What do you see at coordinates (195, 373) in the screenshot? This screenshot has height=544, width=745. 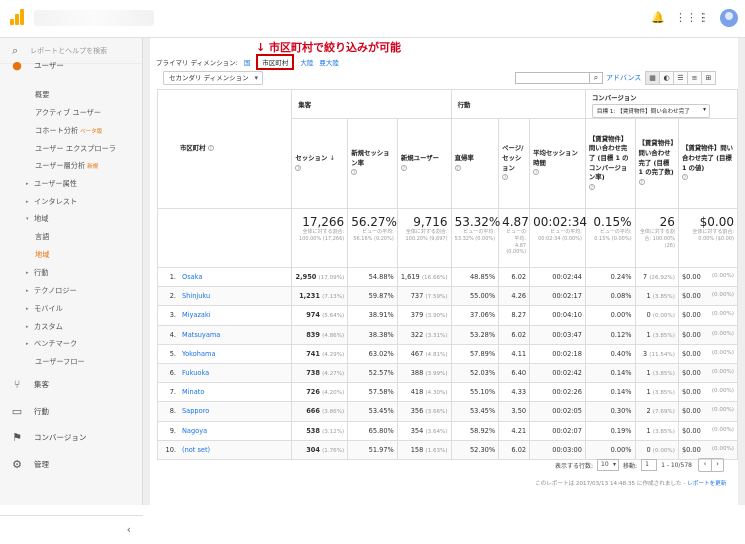 I see `city-link: Fukuoka` at bounding box center [195, 373].